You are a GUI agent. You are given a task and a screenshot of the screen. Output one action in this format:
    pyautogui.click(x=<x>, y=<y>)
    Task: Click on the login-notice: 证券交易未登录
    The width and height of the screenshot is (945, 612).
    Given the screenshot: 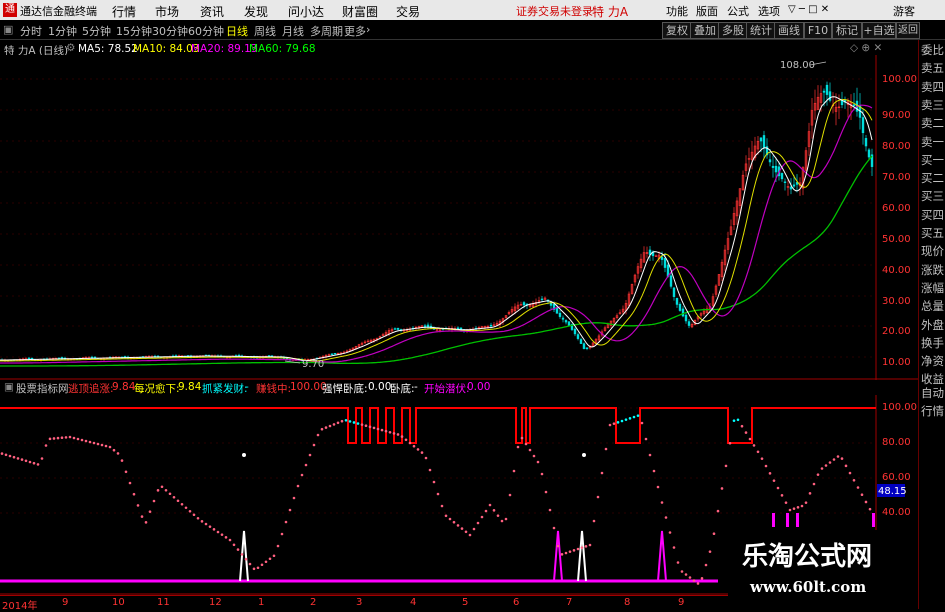 What is the action you would take?
    pyautogui.click(x=554, y=11)
    